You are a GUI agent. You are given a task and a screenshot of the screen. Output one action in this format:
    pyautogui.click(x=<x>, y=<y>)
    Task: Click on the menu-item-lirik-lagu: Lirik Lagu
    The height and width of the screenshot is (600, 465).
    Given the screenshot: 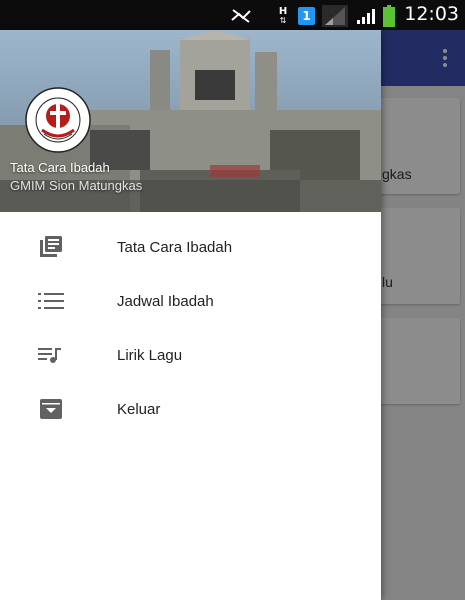 What is the action you would take?
    pyautogui.click(x=190, y=355)
    